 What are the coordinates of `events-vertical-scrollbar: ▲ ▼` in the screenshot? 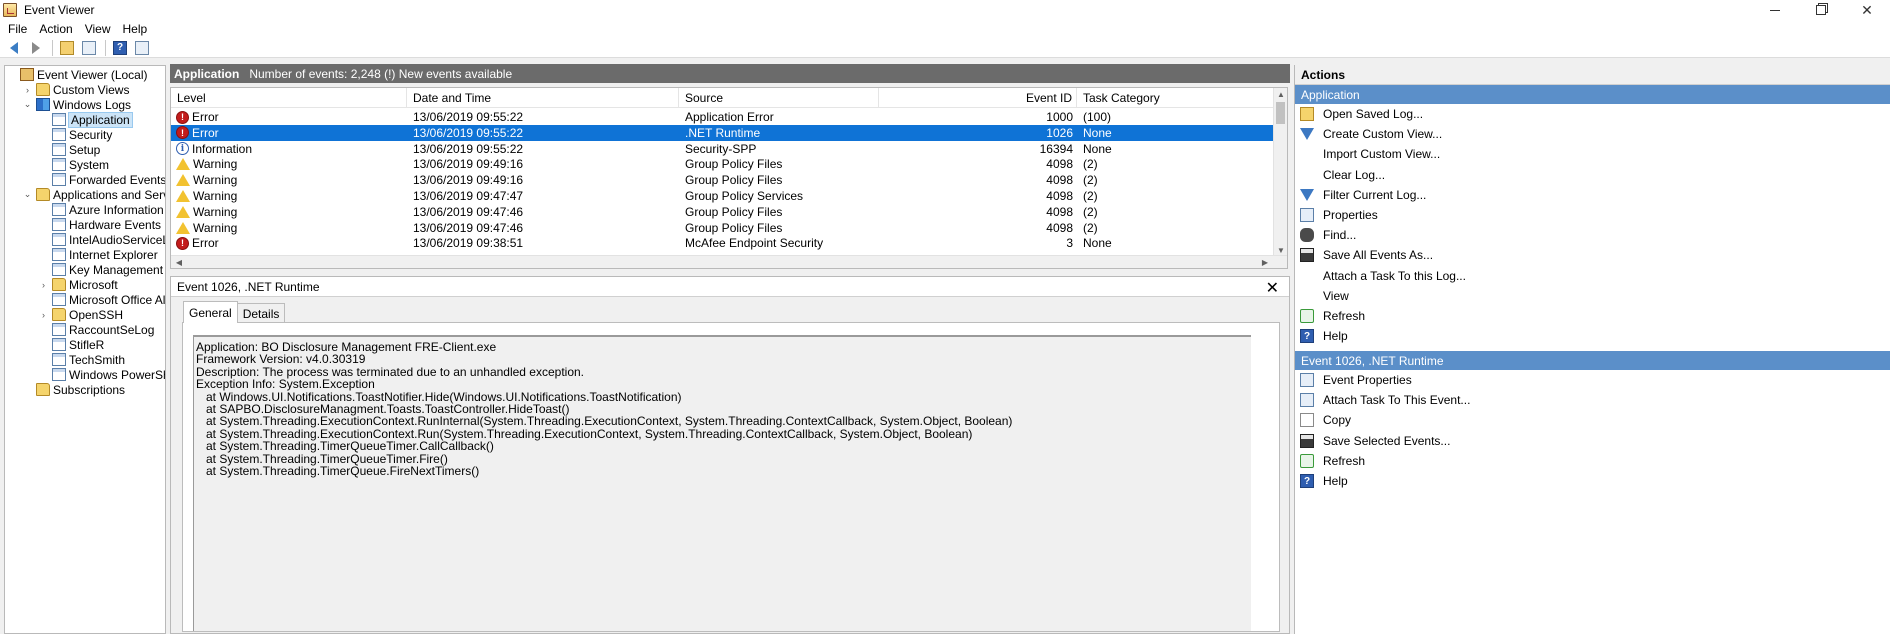 It's located at (1280, 172).